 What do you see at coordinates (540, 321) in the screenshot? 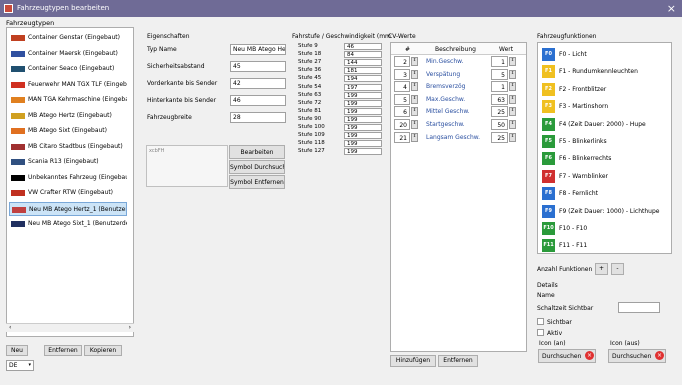
I see `visible-checkbox` at bounding box center [540, 321].